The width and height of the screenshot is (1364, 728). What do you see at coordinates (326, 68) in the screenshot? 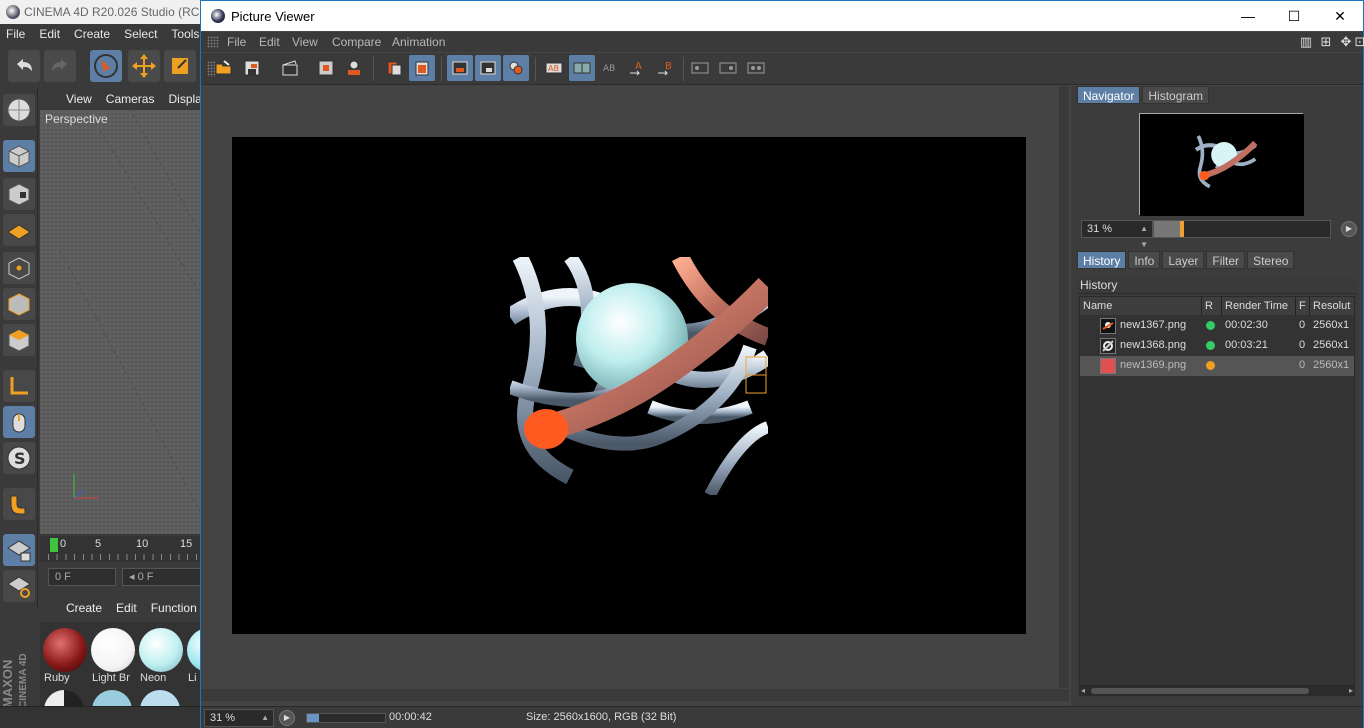
I see `stop-render-button` at bounding box center [326, 68].